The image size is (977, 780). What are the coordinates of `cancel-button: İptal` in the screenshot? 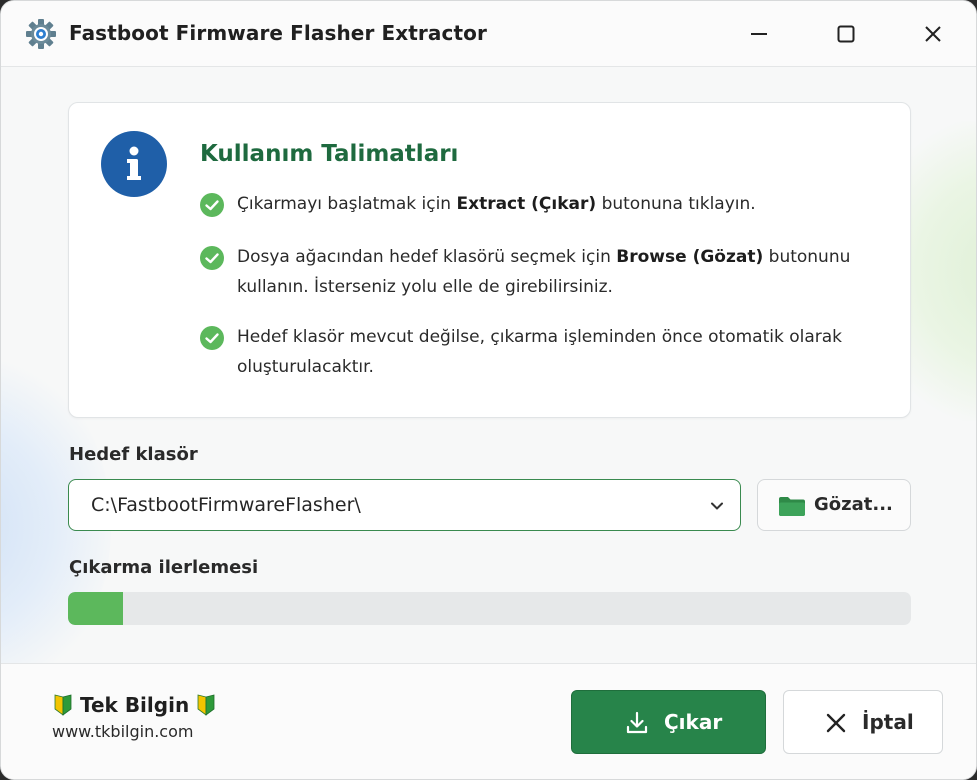 It's located at (863, 722).